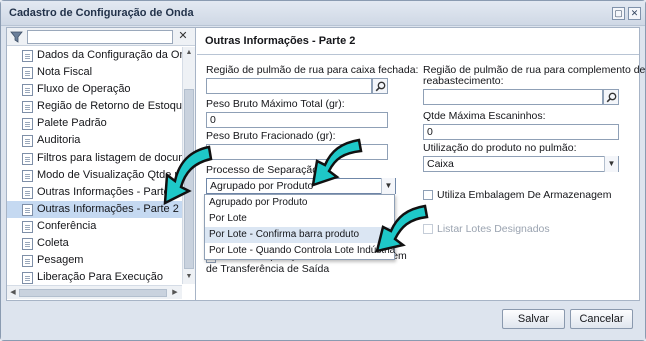 This screenshot has height=341, width=646. What do you see at coordinates (268, 269) in the screenshot?
I see `realiza-expedicao-label-2: de Transferência de Saída` at bounding box center [268, 269].